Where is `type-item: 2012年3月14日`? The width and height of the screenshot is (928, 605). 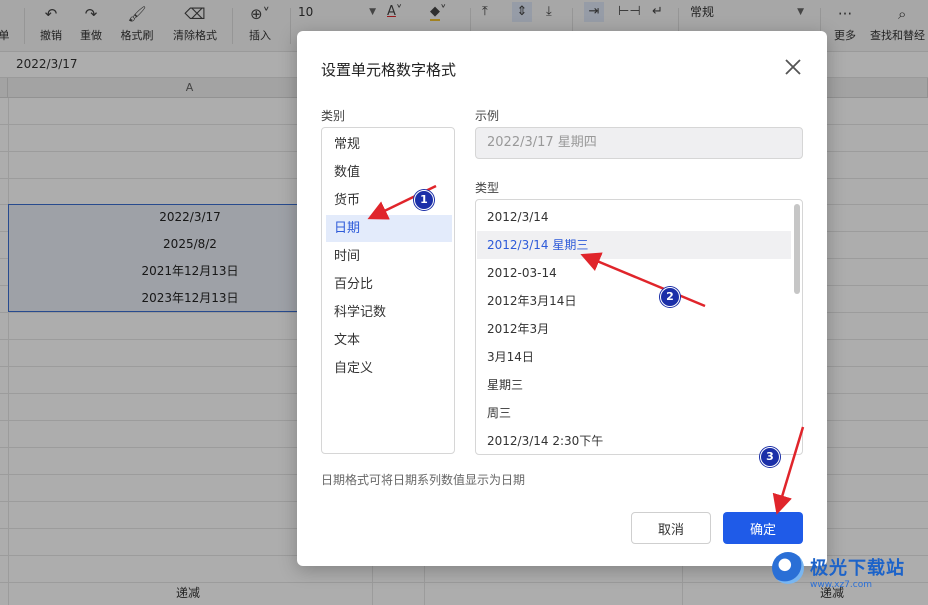
type-item: 2012年3月14日 is located at coordinates (634, 301).